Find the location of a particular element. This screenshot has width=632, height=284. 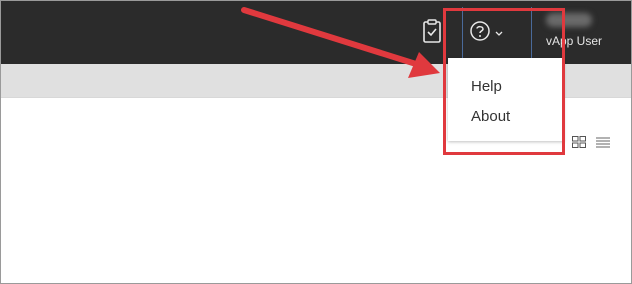

annotation-highlight-box is located at coordinates (504, 81).